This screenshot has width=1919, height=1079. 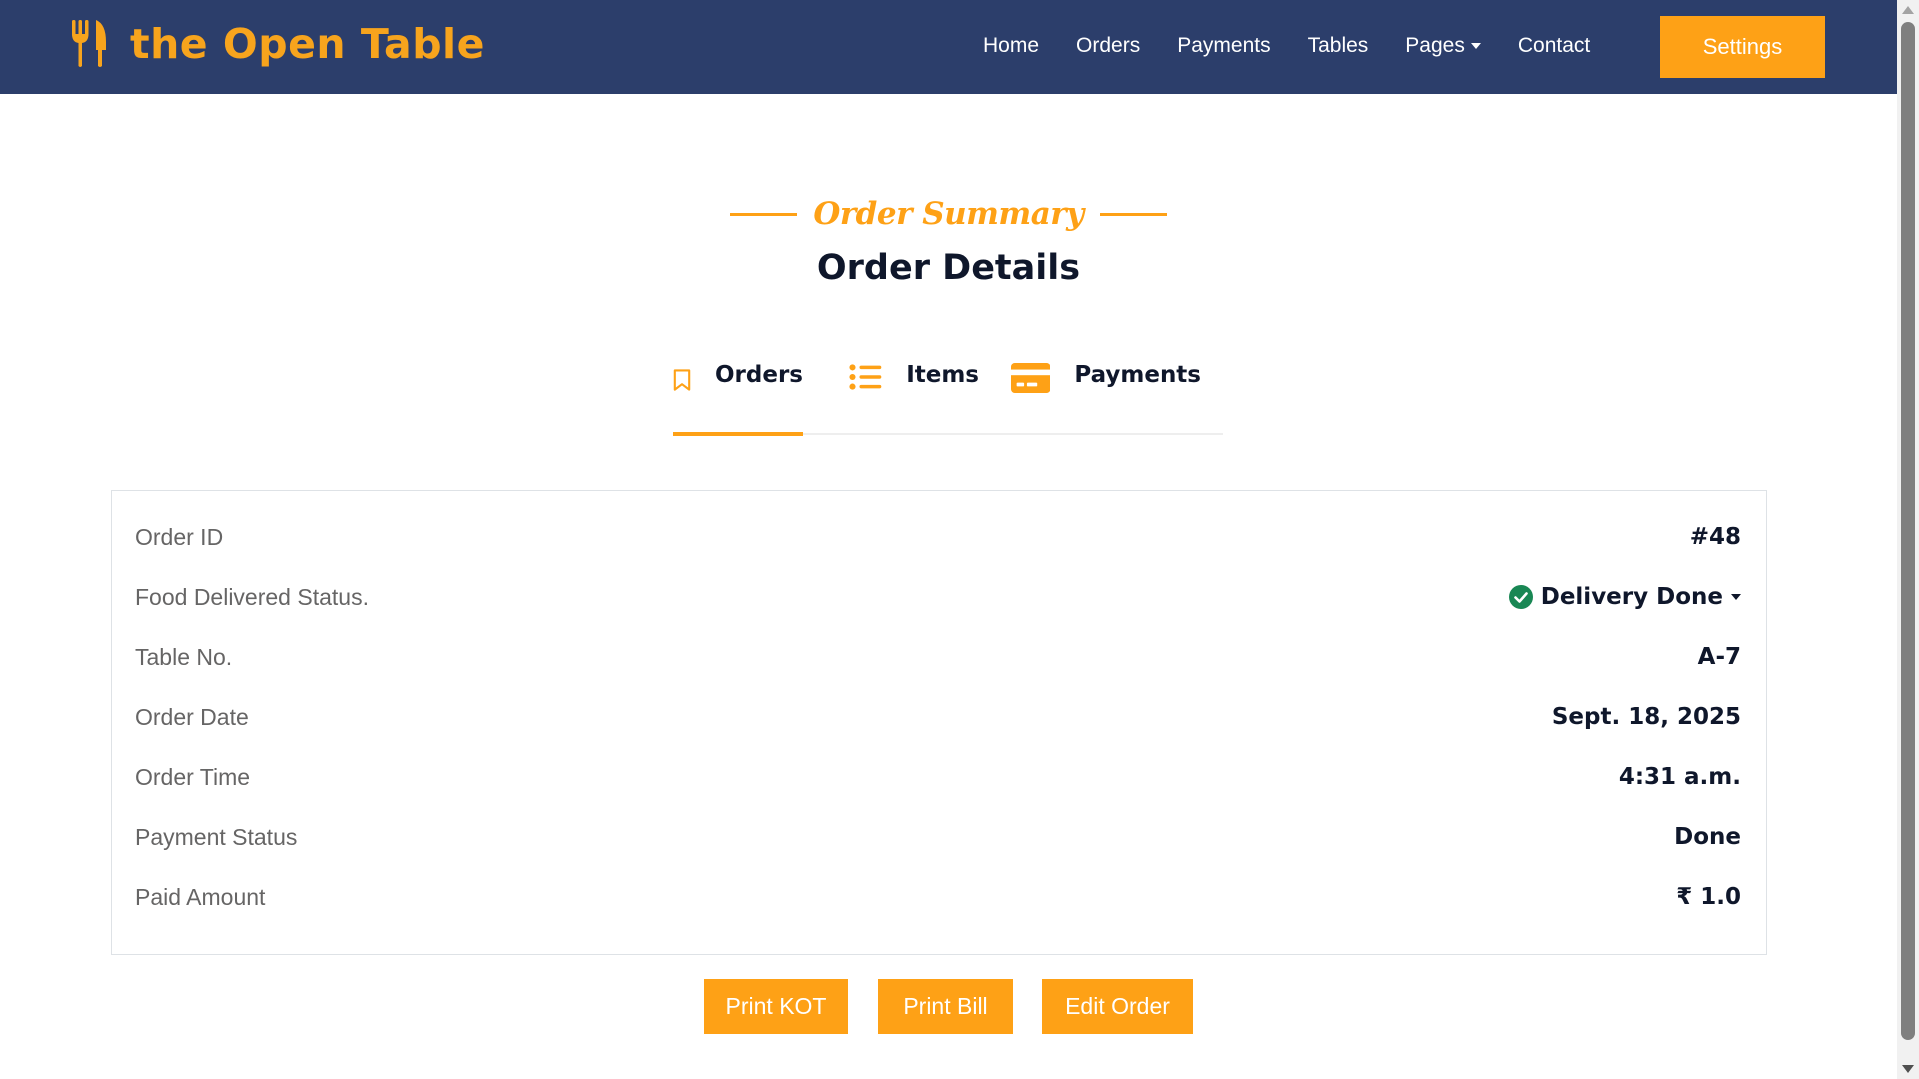 What do you see at coordinates (1719, 657) in the screenshot?
I see `table-no-value: A-7` at bounding box center [1719, 657].